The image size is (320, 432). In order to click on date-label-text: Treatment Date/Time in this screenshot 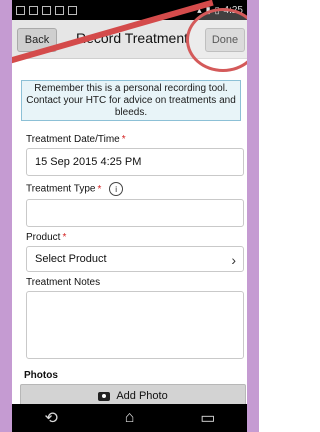, I will do `click(73, 139)`.